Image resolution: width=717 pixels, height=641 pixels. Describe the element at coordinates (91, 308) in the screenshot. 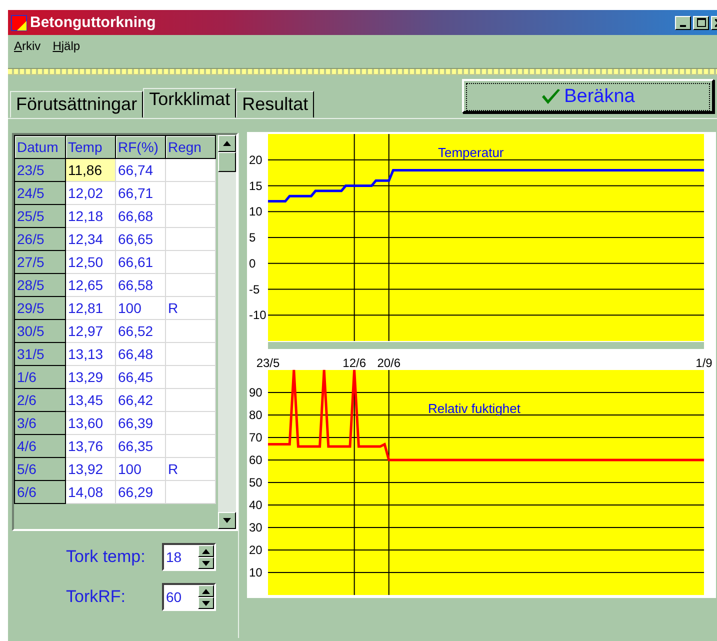

I see `table-cell: 12,81` at that location.